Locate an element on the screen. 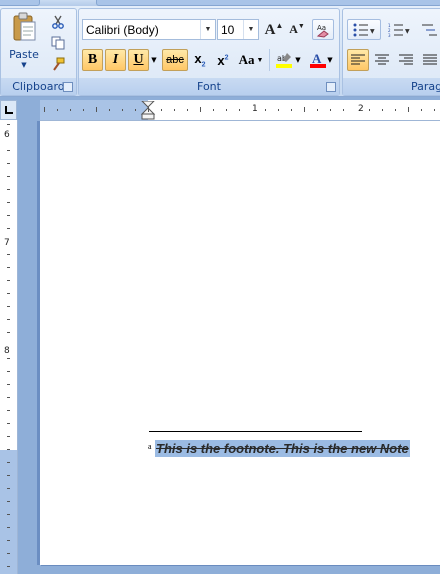  svg-text: Aa is located at coordinates (321, 28).